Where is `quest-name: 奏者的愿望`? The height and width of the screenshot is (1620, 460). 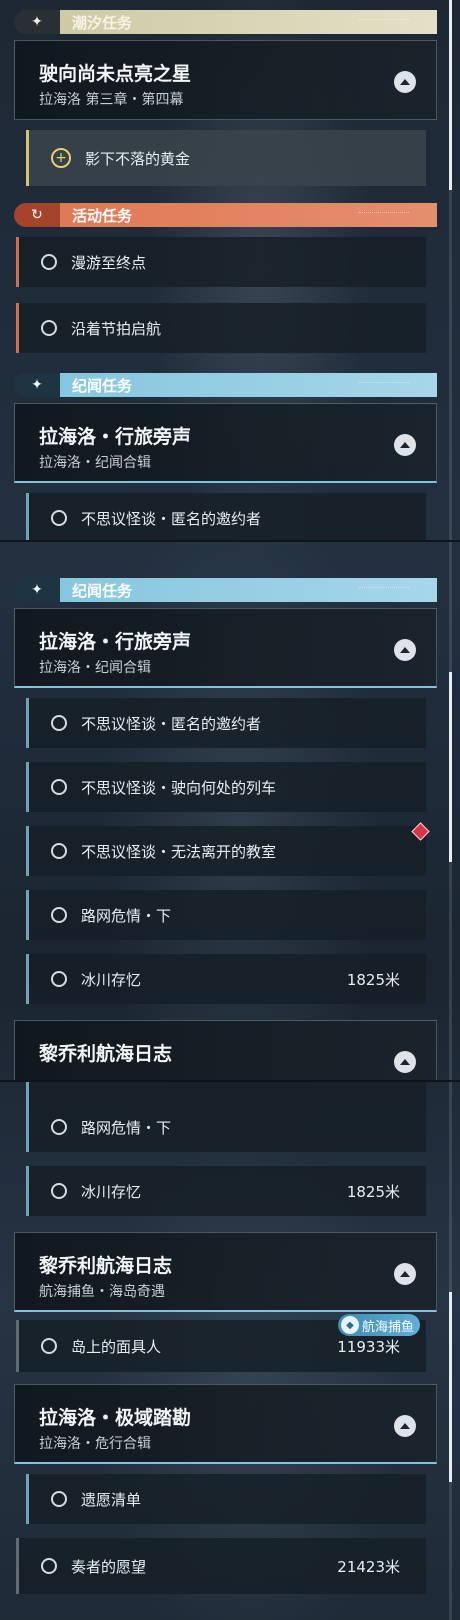 quest-name: 奏者的愿望 is located at coordinates (109, 1566).